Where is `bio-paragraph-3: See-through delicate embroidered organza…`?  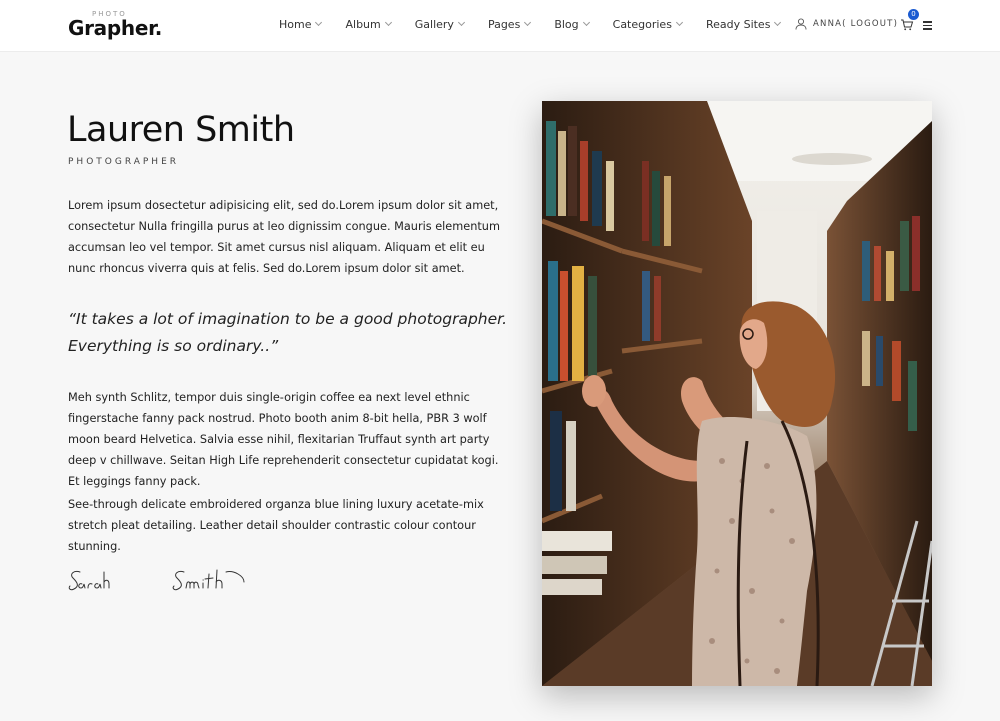
bio-paragraph-3: See-through delicate embroidered organza… is located at coordinates (276, 525).